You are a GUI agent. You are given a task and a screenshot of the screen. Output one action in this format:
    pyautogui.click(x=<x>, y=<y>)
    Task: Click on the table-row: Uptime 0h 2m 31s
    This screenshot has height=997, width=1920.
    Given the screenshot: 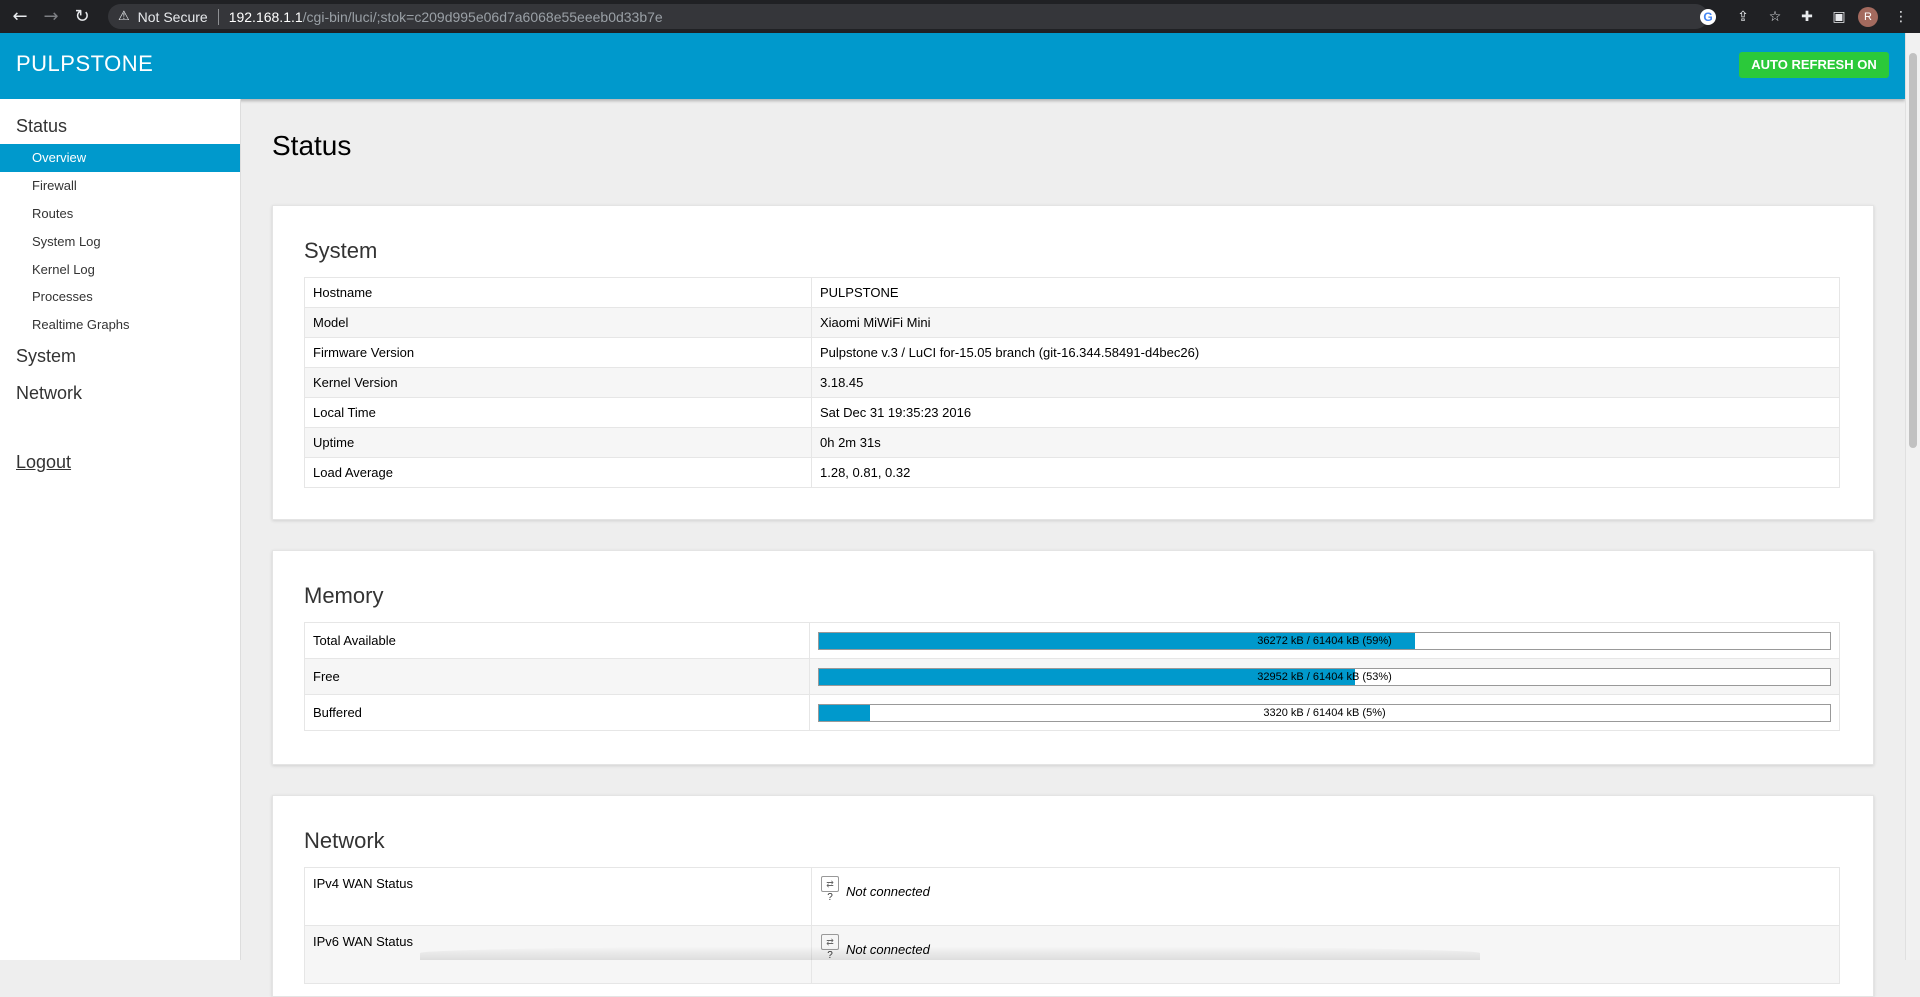 What is the action you would take?
    pyautogui.click(x=1072, y=442)
    